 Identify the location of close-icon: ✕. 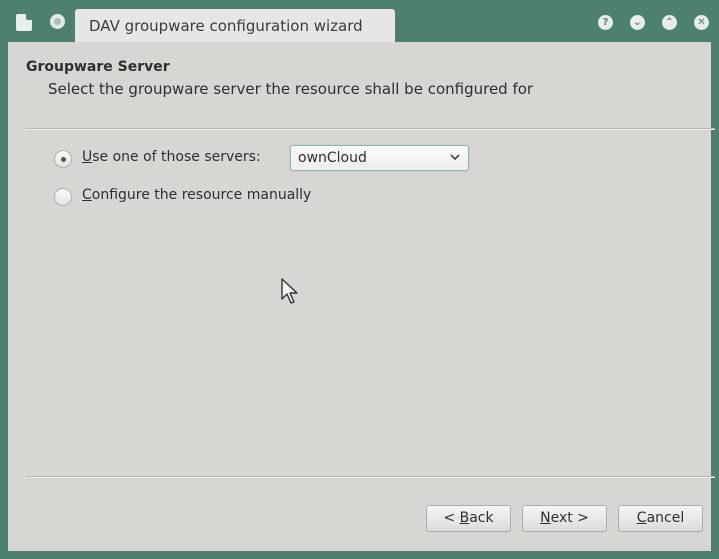
(701, 22).